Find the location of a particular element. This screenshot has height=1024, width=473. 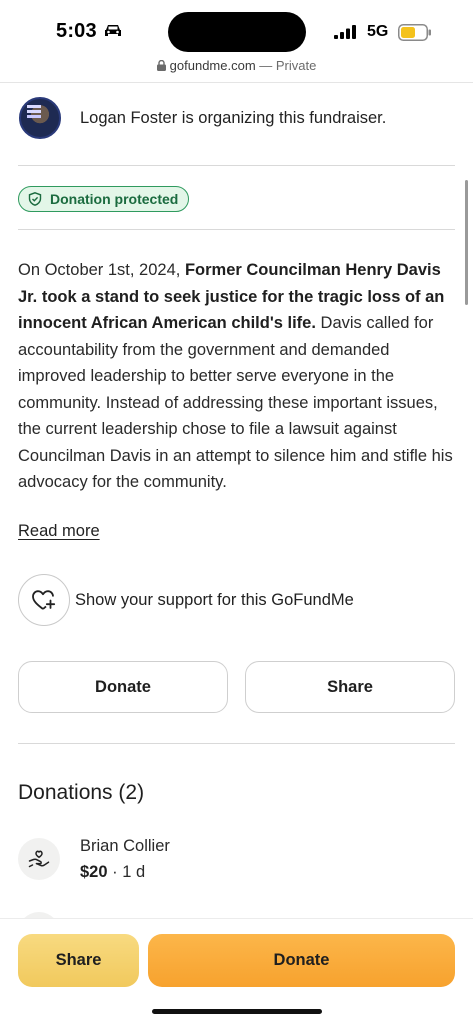

support-row: Show your support for this GoFundMe is located at coordinates (186, 600).